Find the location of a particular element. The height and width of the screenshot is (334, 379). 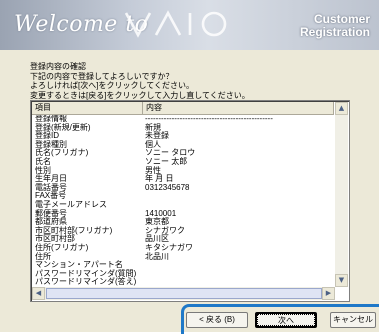

scroll-down-icon: ▼ is located at coordinates (341, 280).